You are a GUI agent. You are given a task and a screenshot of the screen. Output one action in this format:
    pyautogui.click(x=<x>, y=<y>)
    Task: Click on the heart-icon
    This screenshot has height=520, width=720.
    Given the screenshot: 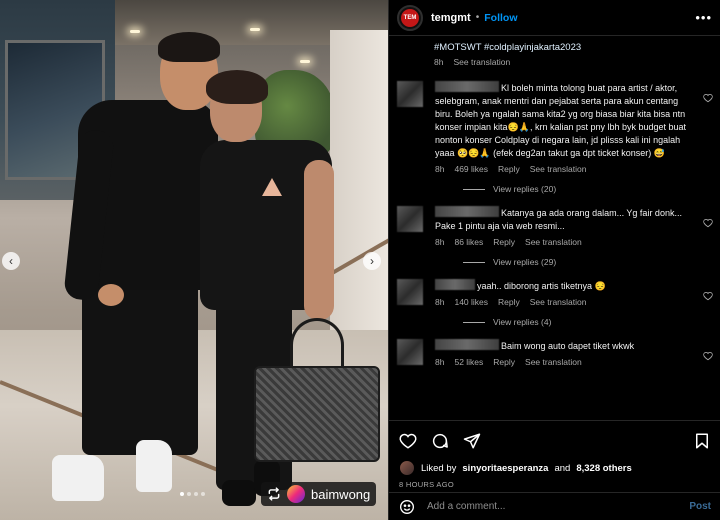 What is the action you would take?
    pyautogui.click(x=408, y=441)
    